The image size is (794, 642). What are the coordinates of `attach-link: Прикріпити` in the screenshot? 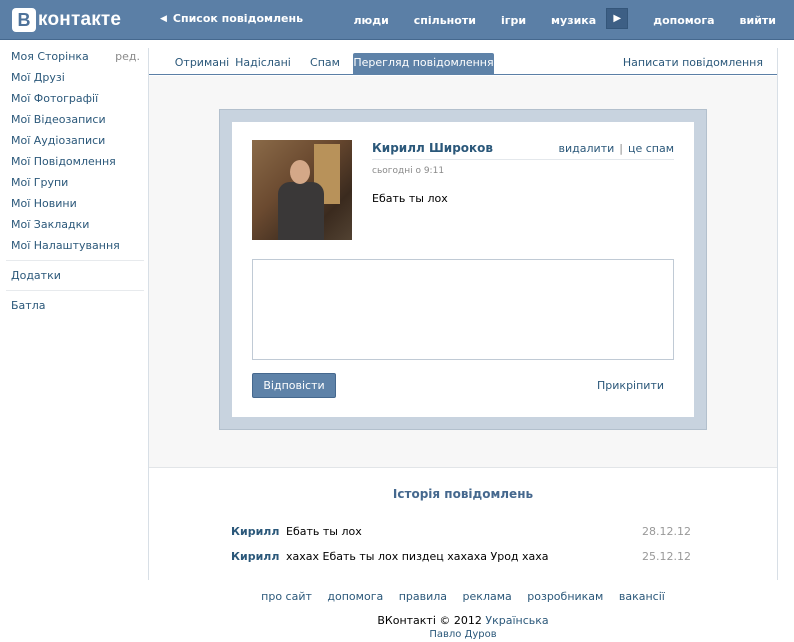 It's located at (630, 385).